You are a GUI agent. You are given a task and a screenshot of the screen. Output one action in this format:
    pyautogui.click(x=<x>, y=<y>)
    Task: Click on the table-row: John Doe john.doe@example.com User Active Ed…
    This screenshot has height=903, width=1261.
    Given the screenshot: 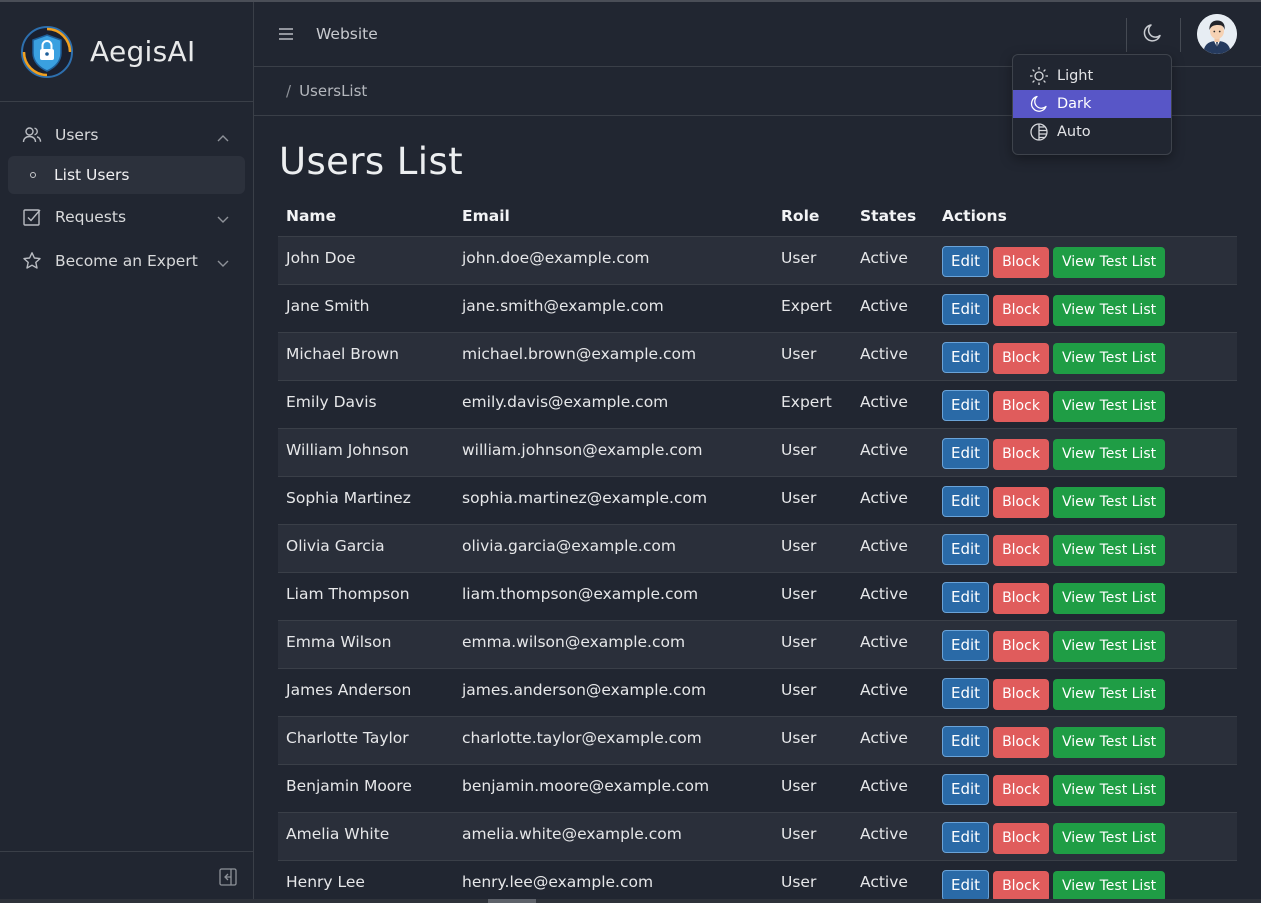 What is the action you would take?
    pyautogui.click(x=757, y=260)
    